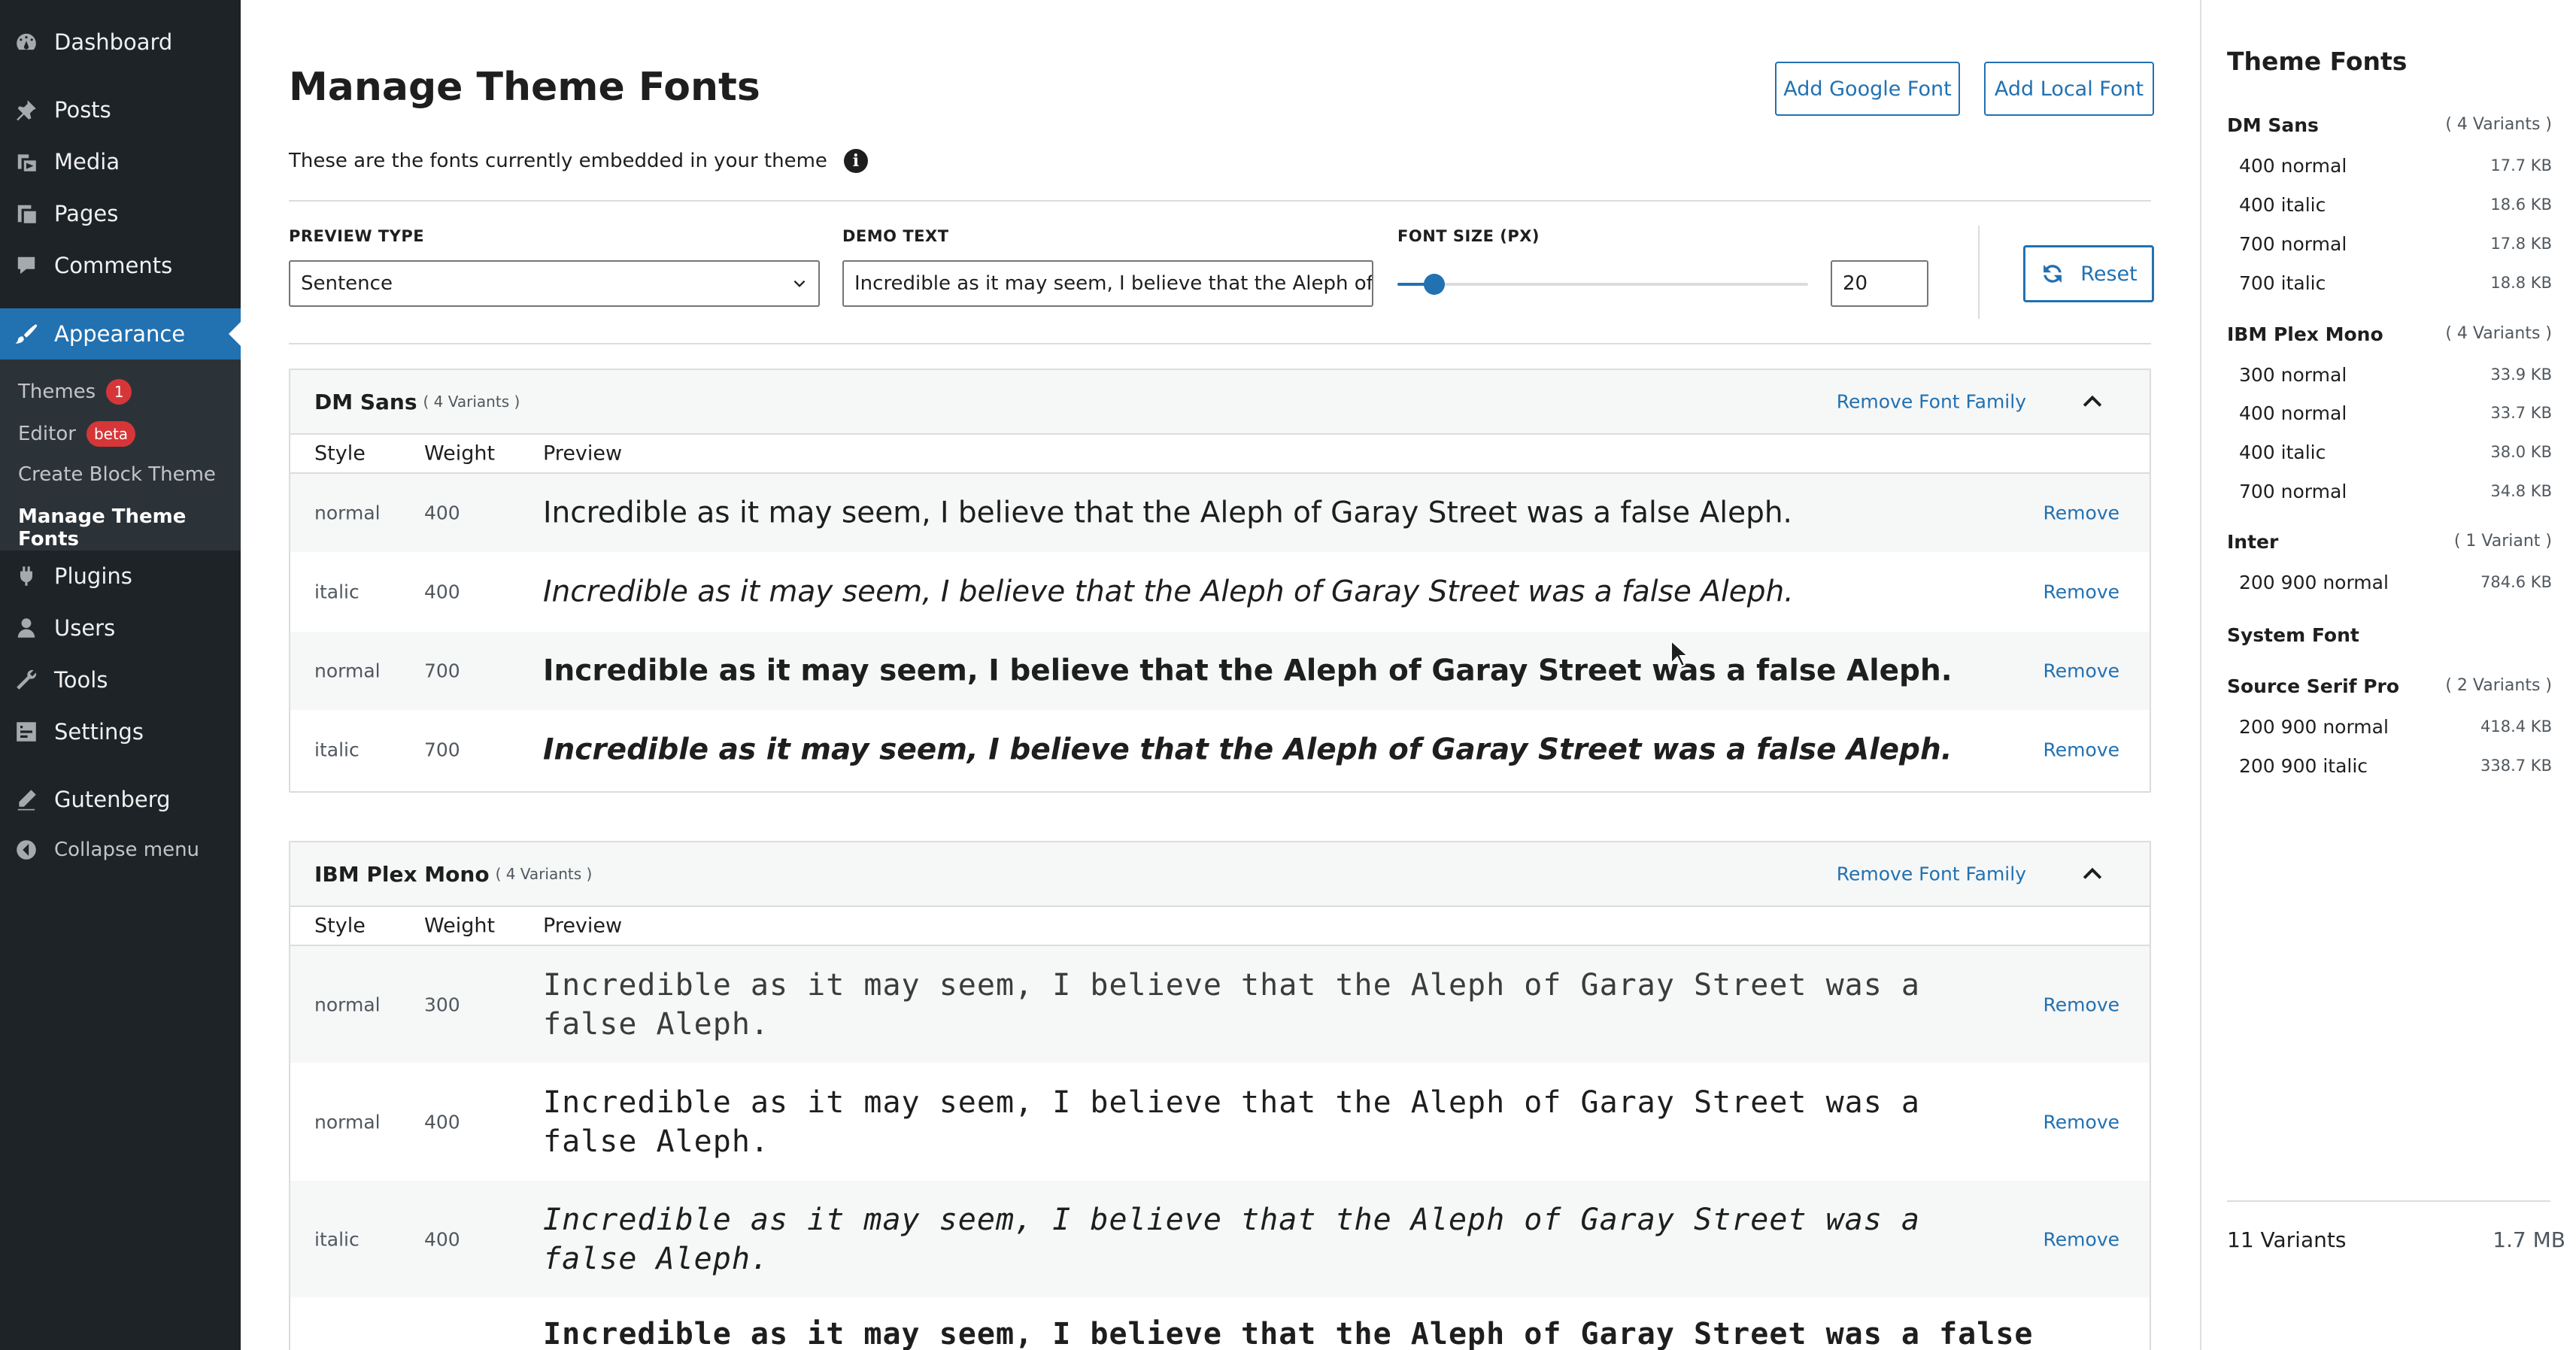  I want to click on column-header-style: Style, so click(340, 454).